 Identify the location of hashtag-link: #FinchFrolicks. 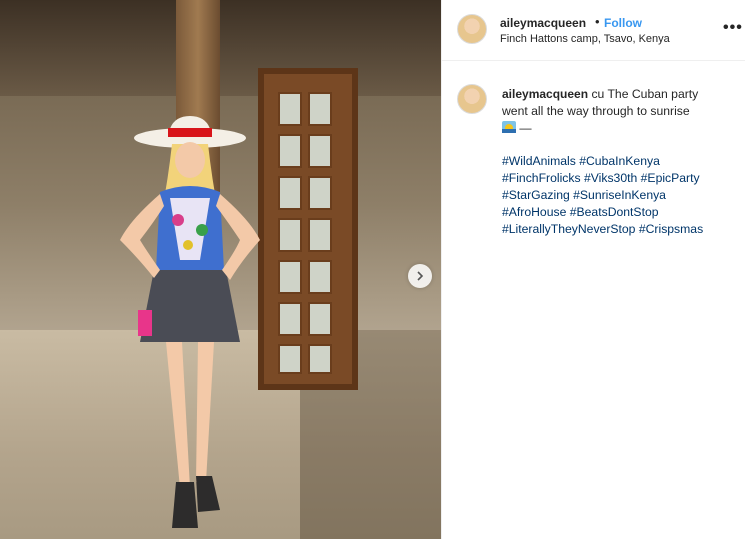
(541, 178).